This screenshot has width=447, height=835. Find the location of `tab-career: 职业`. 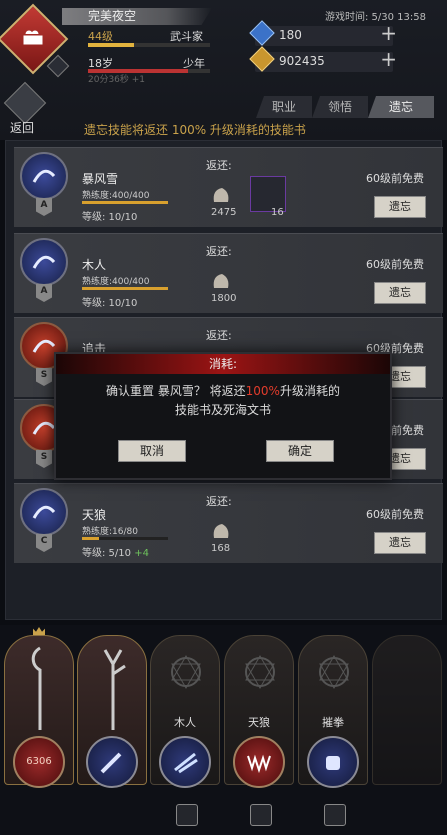

tab-career: 职业 is located at coordinates (284, 107).